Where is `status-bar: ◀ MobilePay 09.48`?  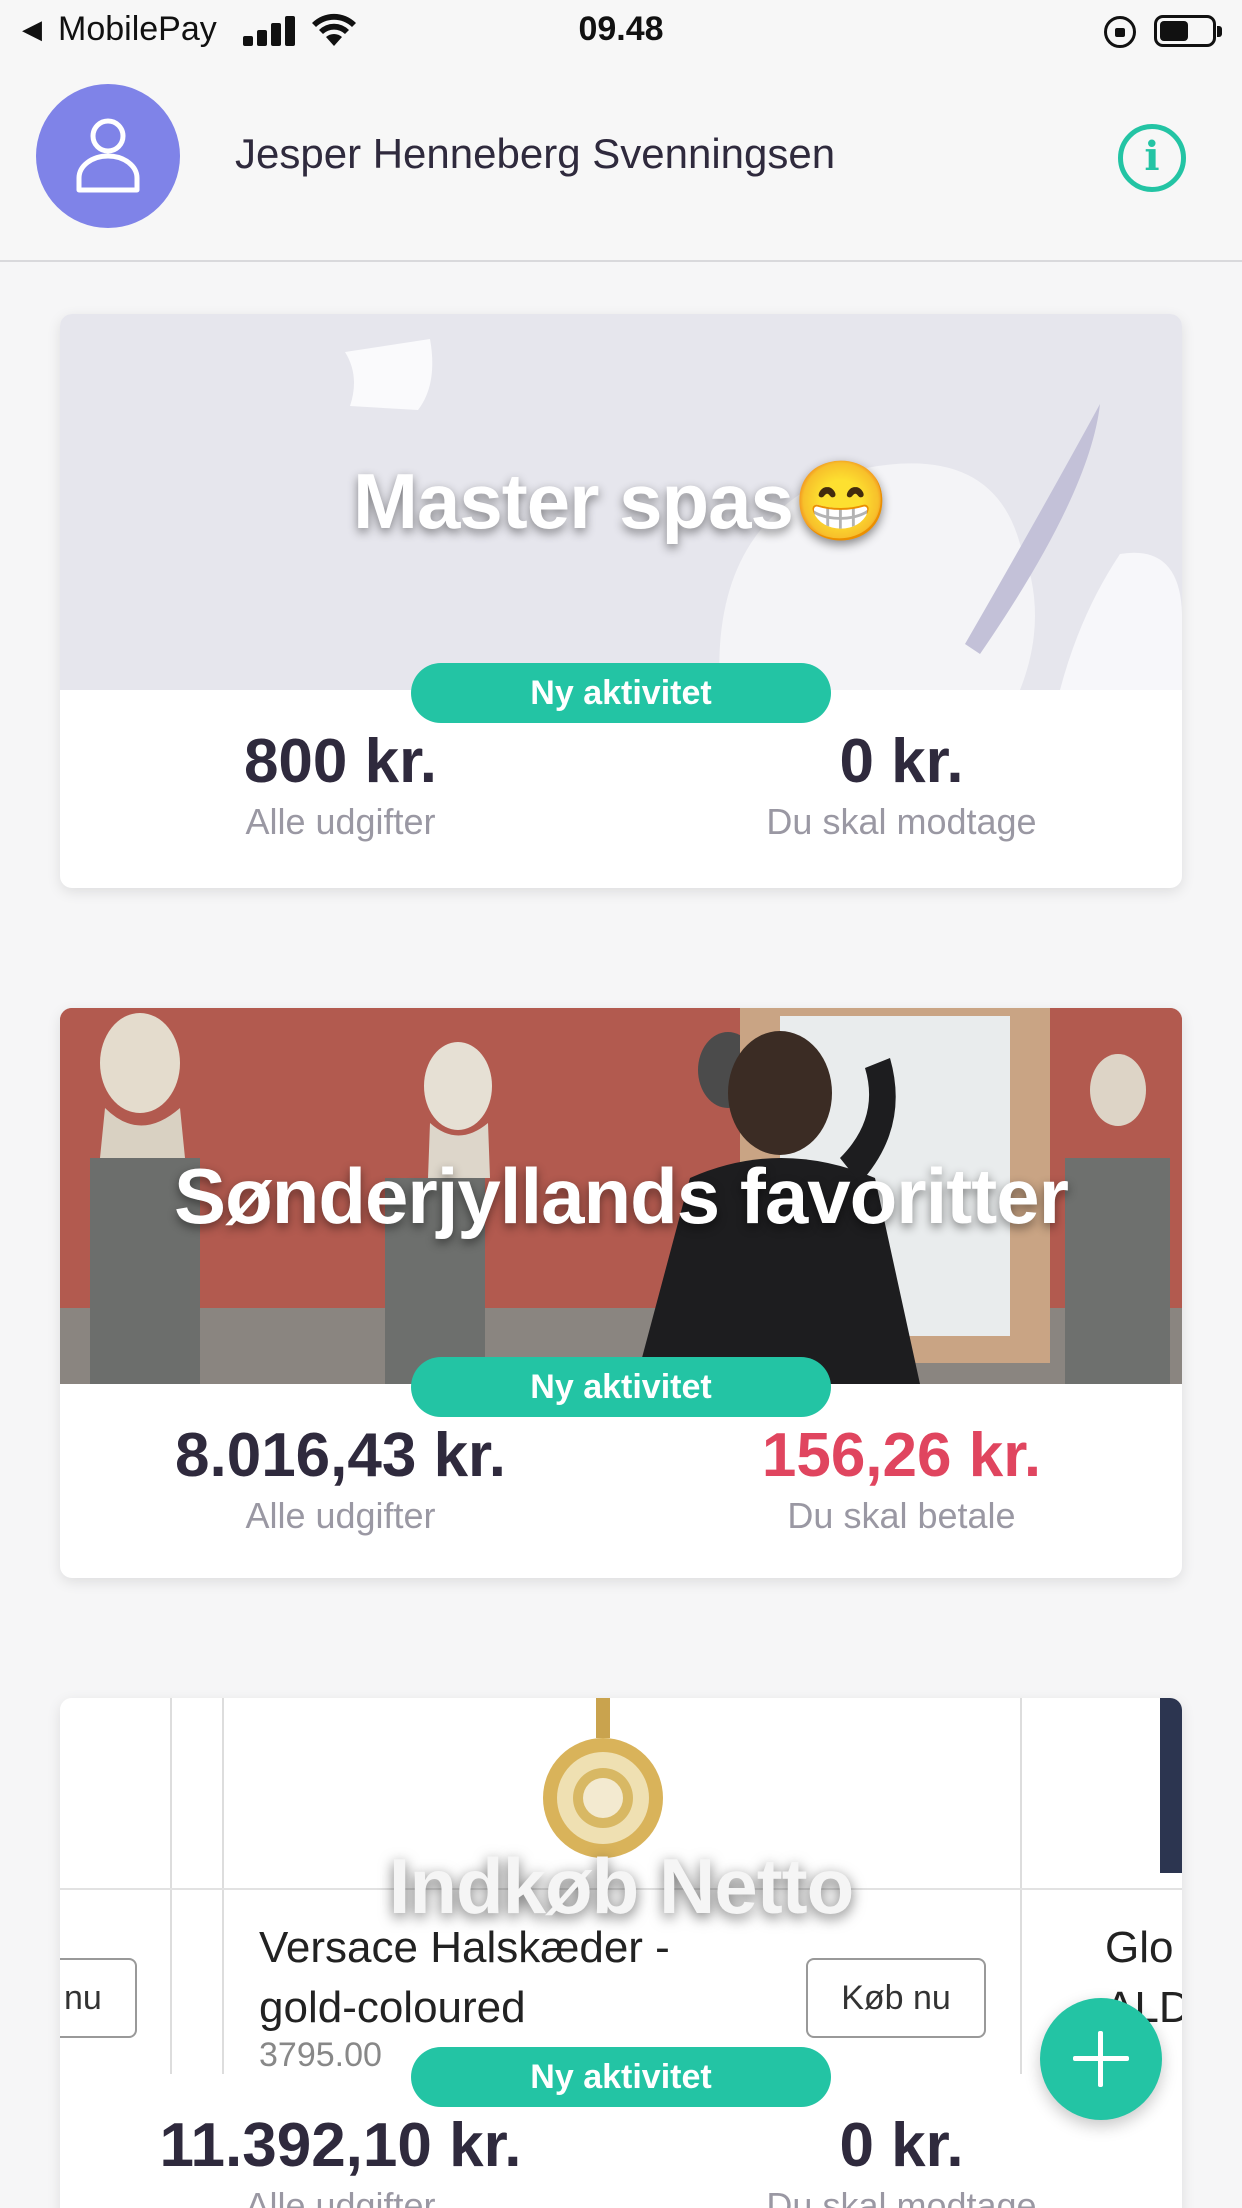 status-bar: ◀ MobilePay 09.48 is located at coordinates (621, 31).